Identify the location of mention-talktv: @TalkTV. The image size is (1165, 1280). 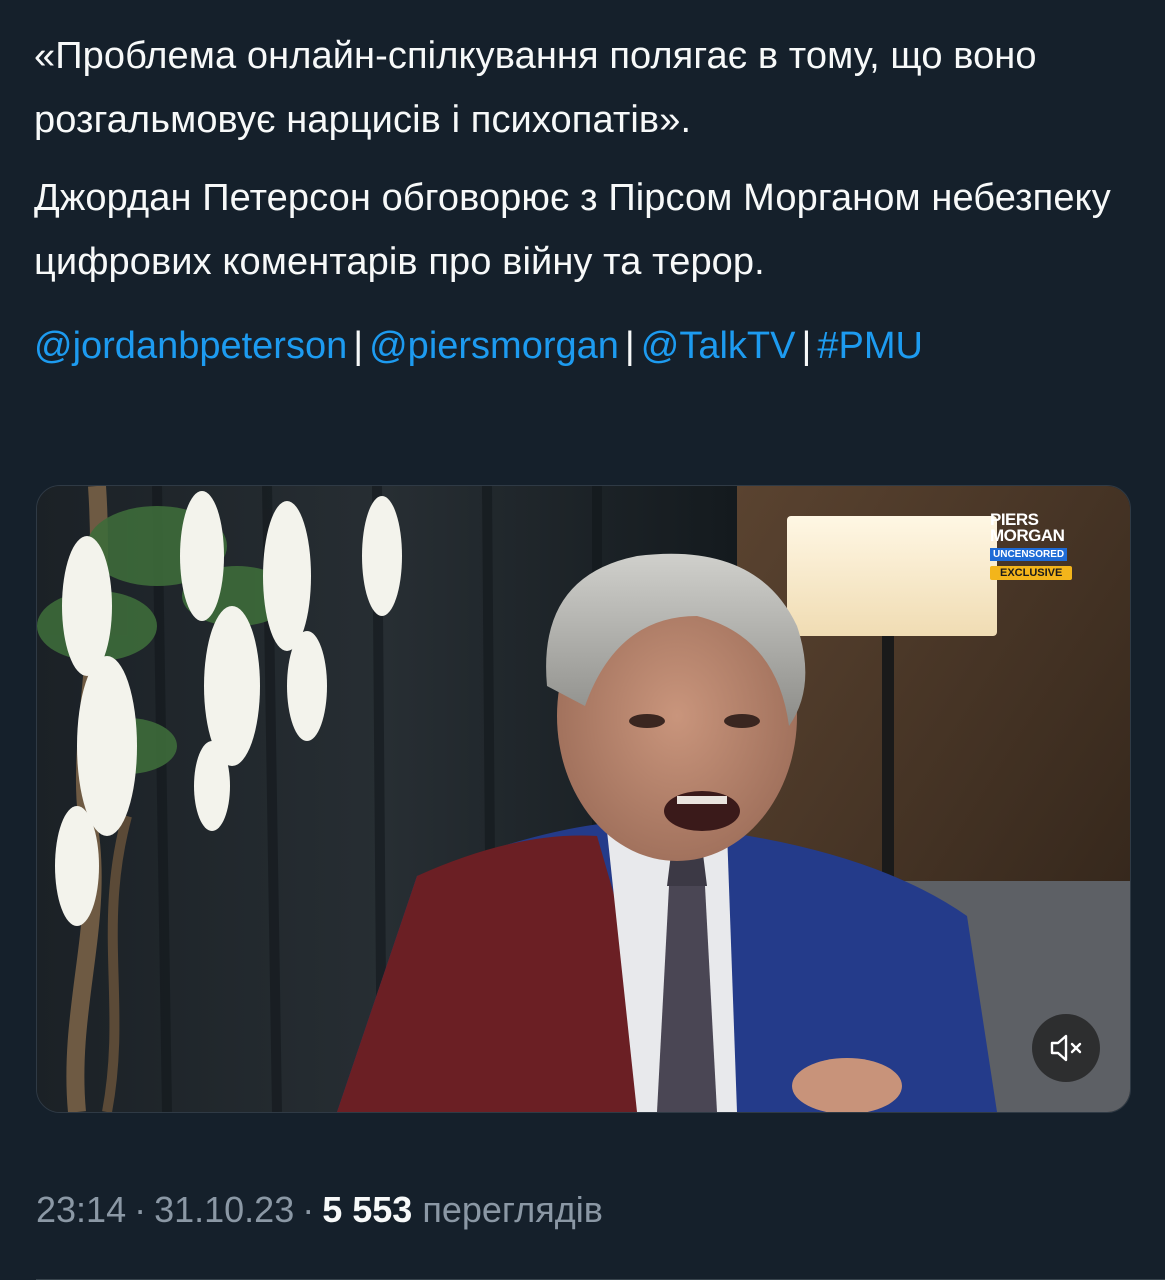
(718, 346).